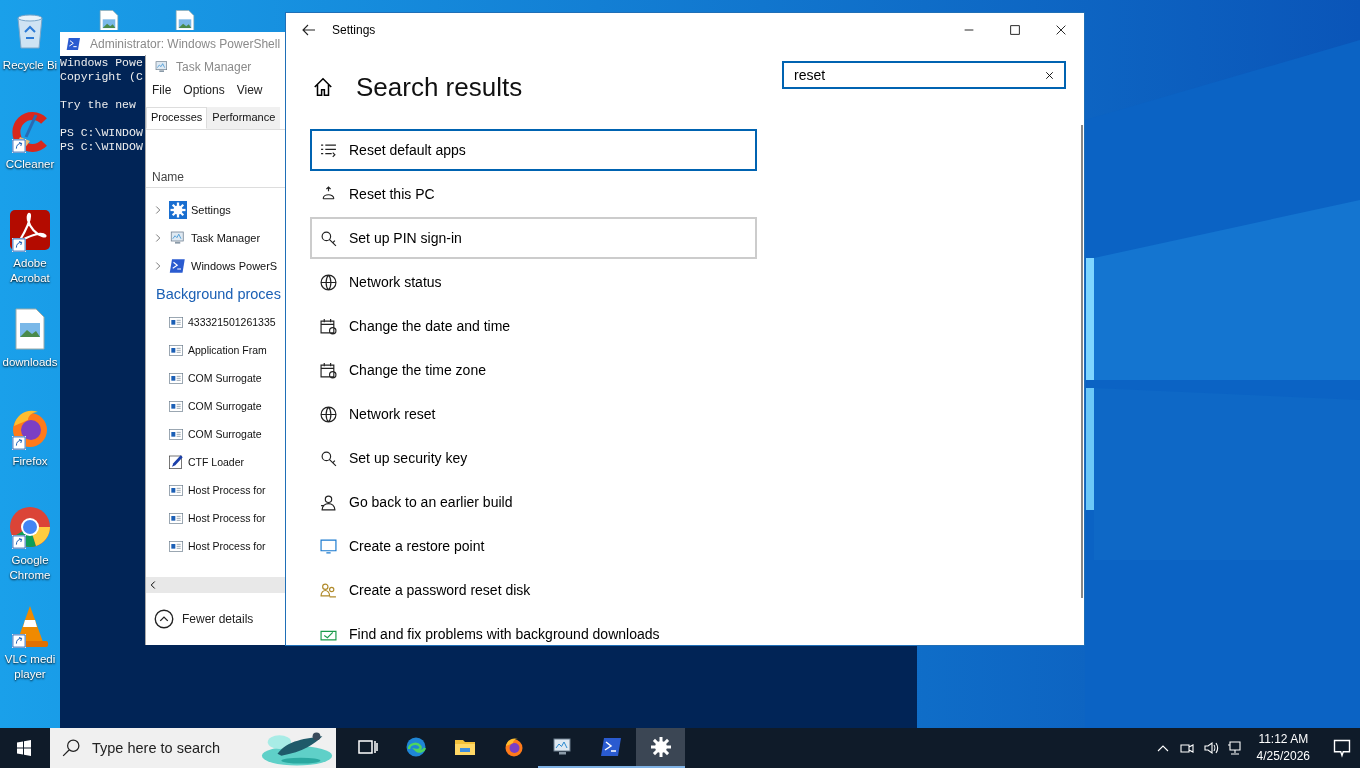 Image resolution: width=1360 pixels, height=768 pixels. What do you see at coordinates (1283, 748) in the screenshot?
I see `clock: 11:12 AM 4/25/2026` at bounding box center [1283, 748].